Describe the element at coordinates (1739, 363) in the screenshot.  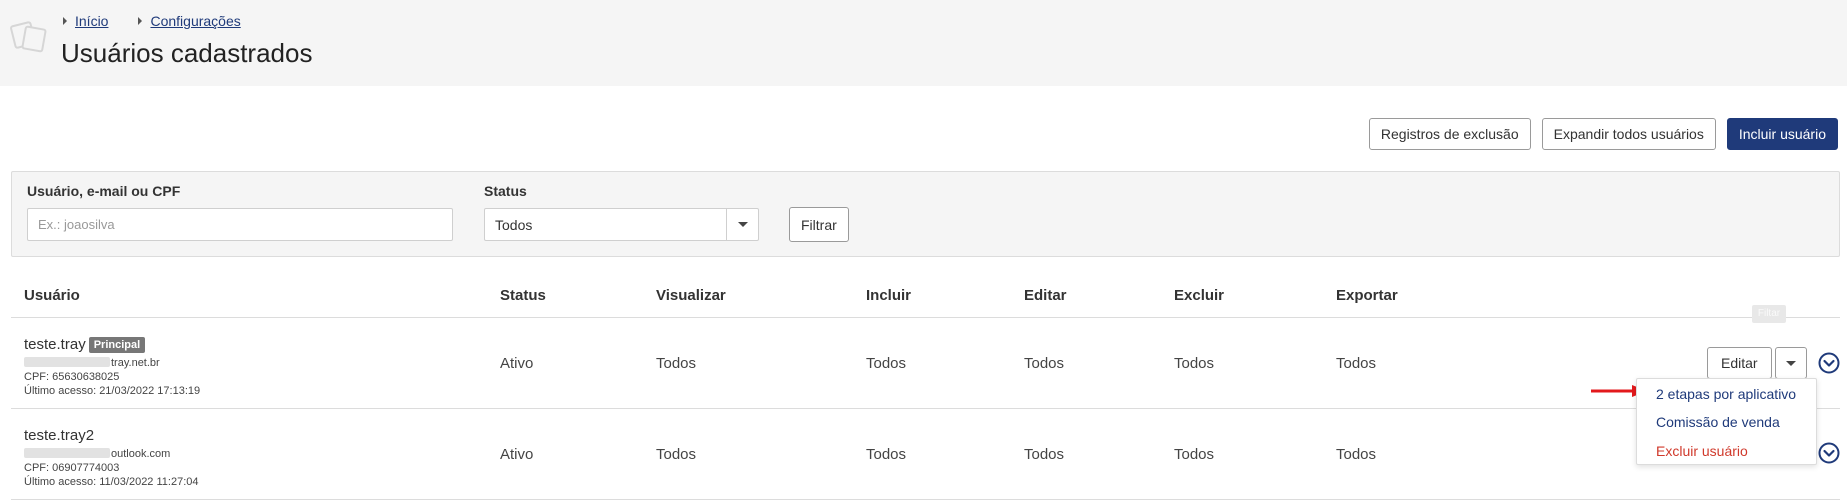
I see `edit-user-button: Editar` at that location.